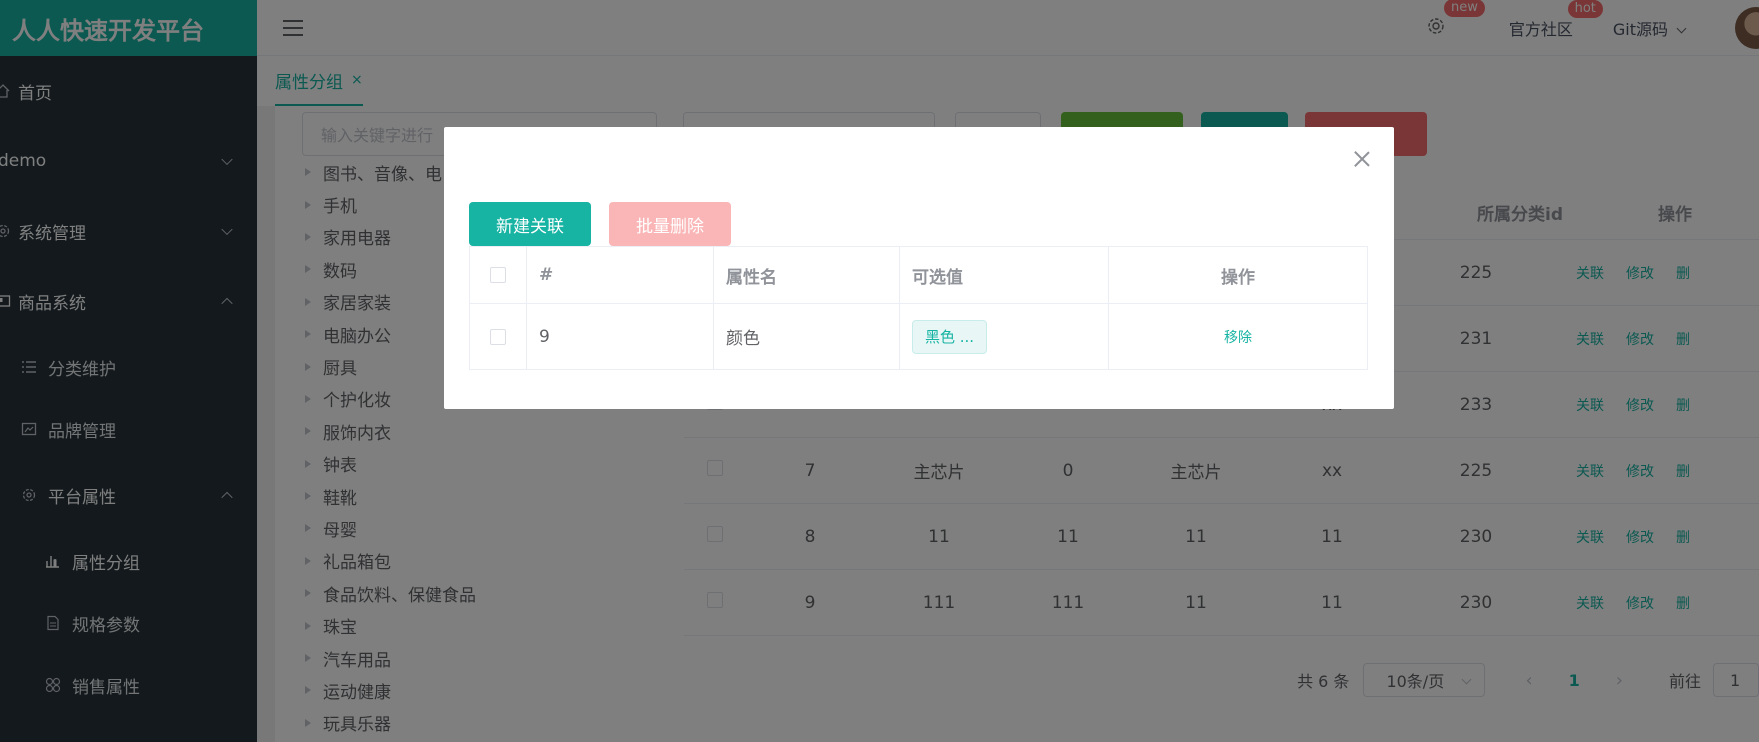 This screenshot has height=742, width=1759. I want to click on table-row: 9 颜色 黑色 ... 移除, so click(918, 336).